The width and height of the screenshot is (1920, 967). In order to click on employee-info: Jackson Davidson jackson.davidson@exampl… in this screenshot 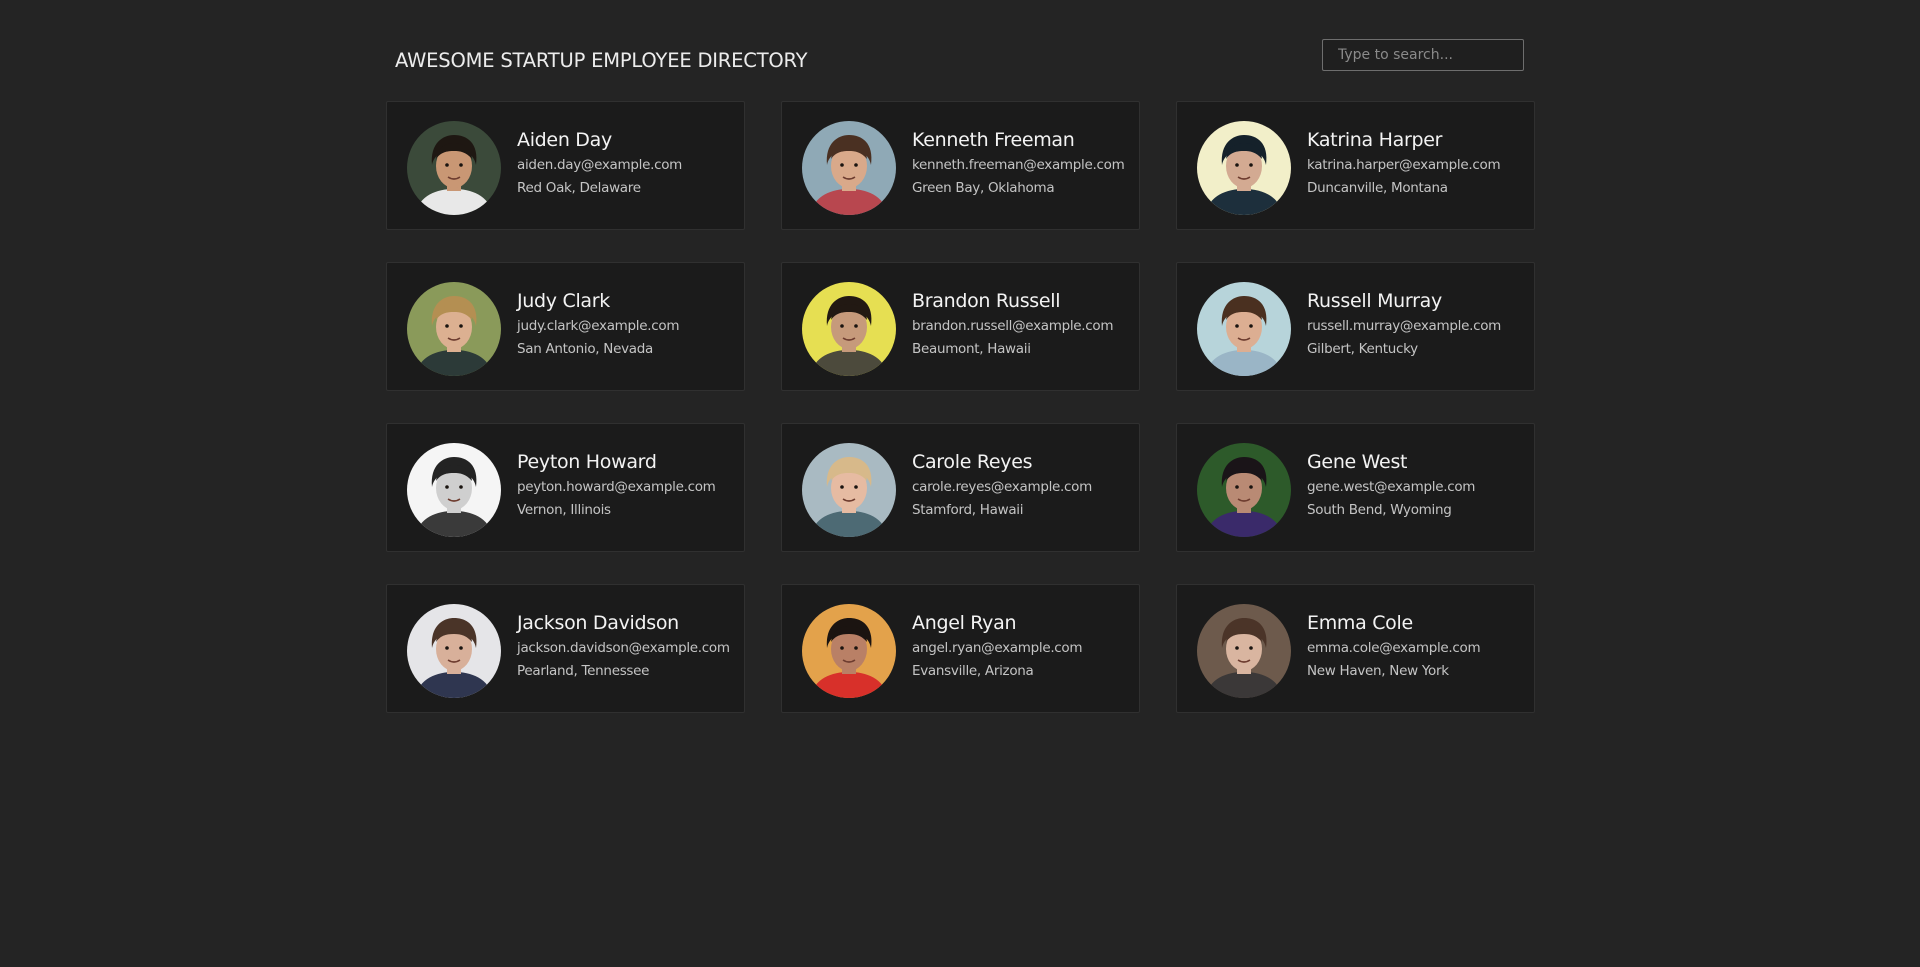, I will do `click(627, 646)`.